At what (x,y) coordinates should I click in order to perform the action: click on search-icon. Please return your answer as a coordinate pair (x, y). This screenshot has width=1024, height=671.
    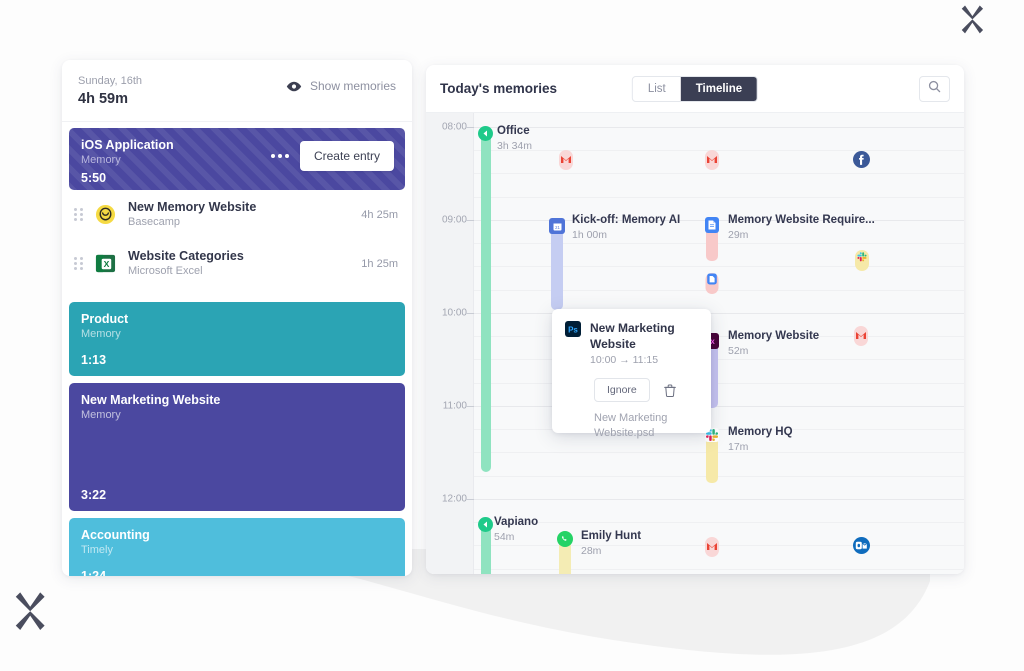
    Looking at the image, I should click on (934, 89).